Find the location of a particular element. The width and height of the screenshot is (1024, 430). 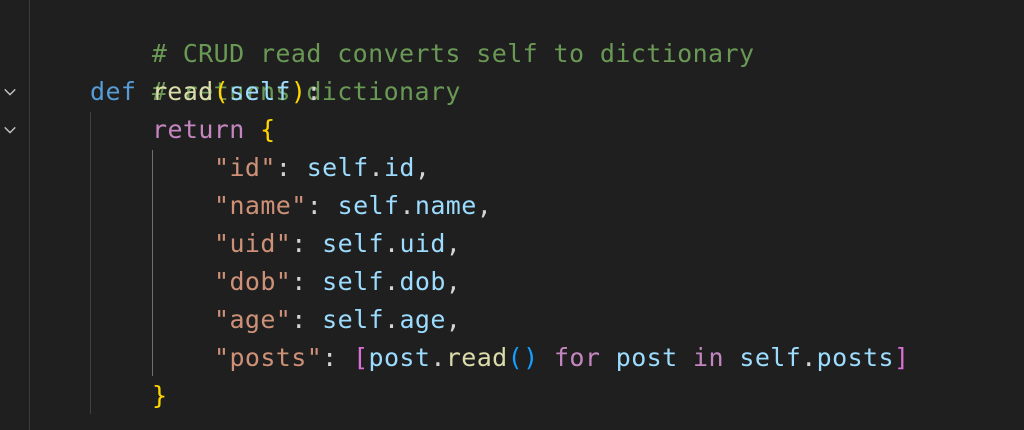

code-line-4: return { is located at coordinates (214, 130).